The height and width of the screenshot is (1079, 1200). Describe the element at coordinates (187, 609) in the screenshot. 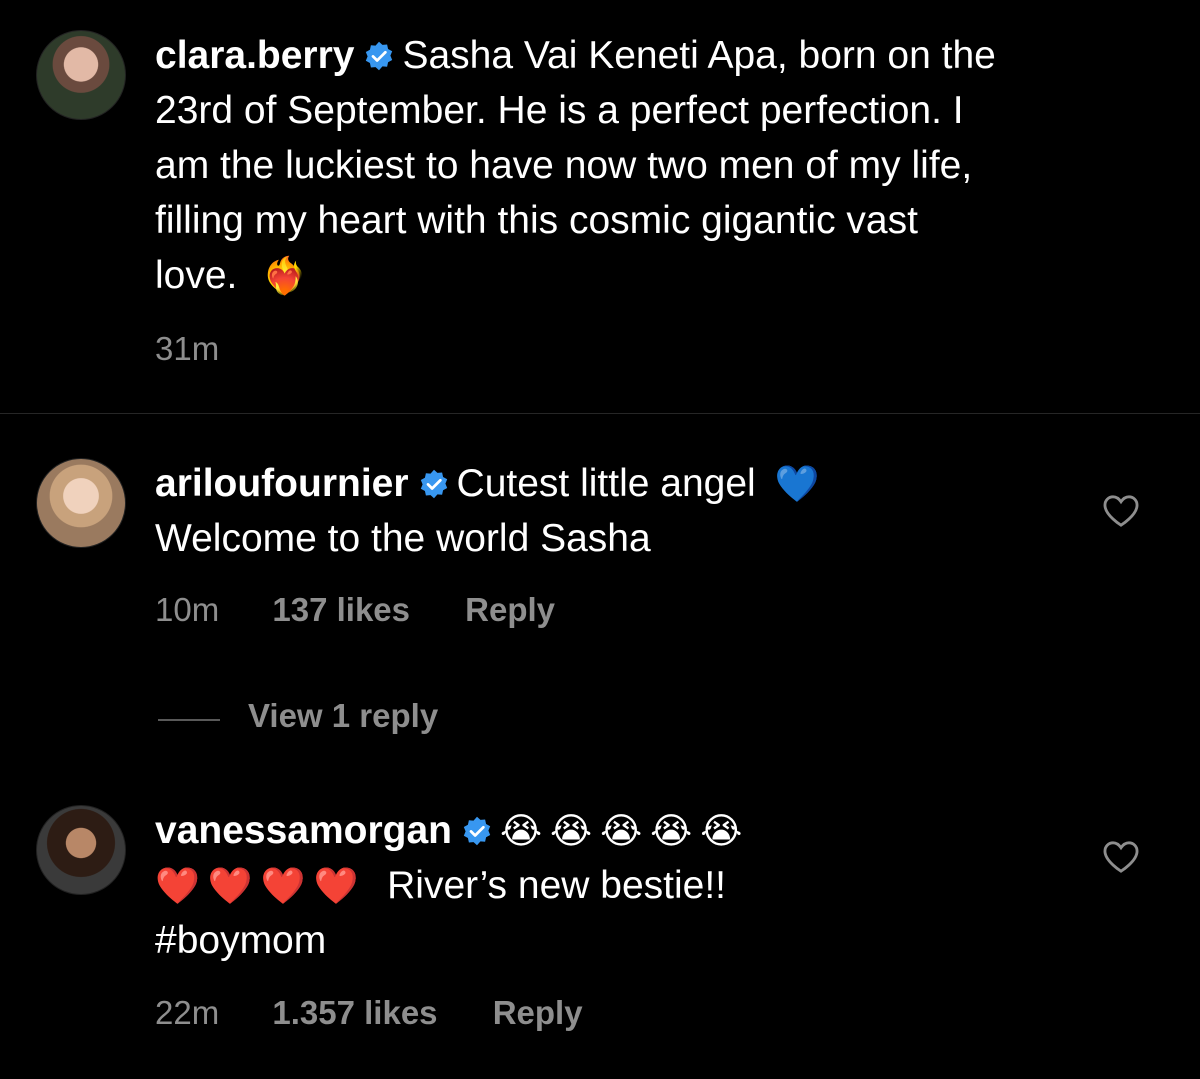

I see `comment-time: 10m` at that location.